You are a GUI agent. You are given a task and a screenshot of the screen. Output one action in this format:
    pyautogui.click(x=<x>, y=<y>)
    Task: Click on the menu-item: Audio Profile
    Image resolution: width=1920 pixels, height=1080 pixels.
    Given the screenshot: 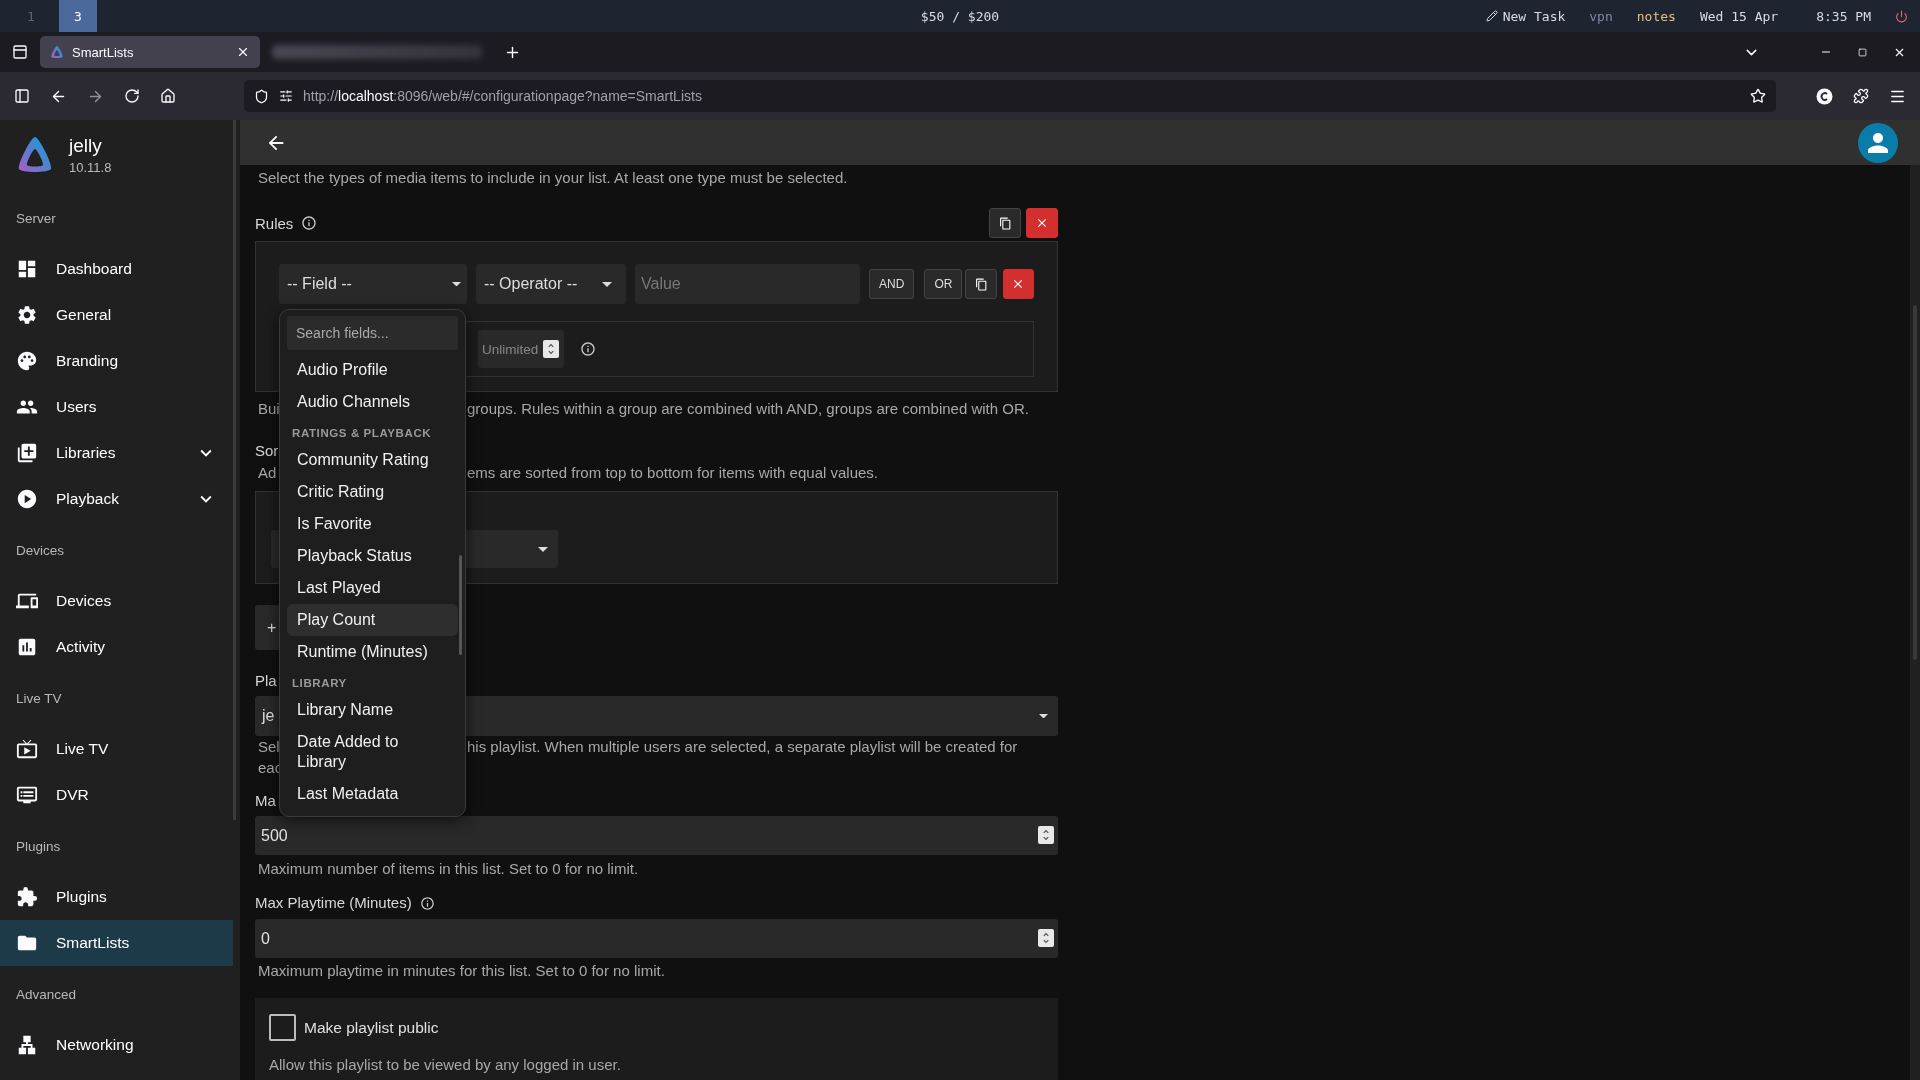 What is the action you would take?
    pyautogui.click(x=372, y=370)
    